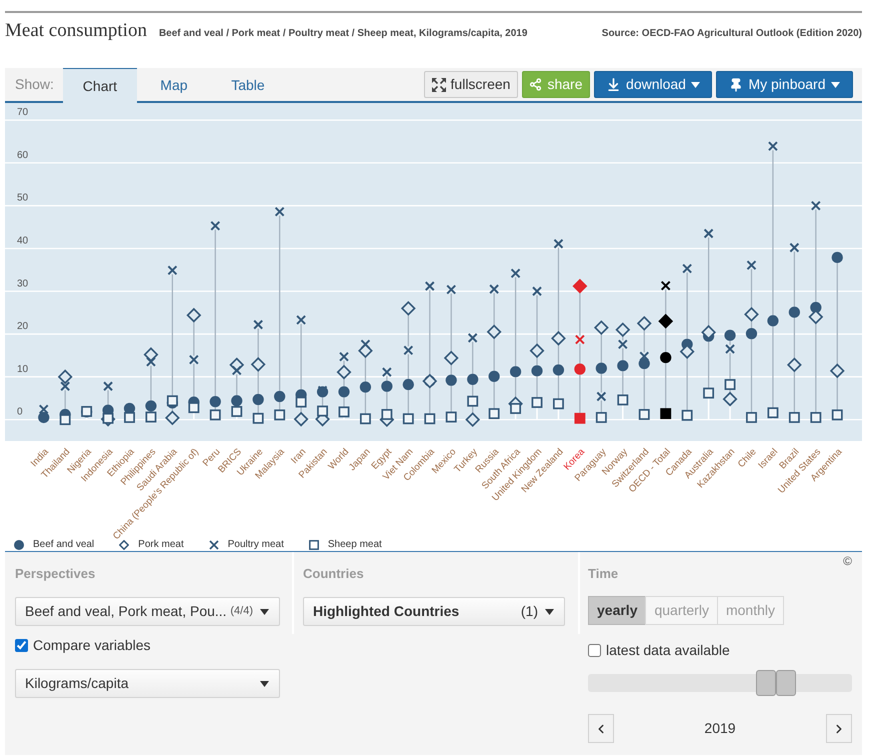  Describe the element at coordinates (22, 240) in the screenshot. I see `y-axis-label: 40` at that location.